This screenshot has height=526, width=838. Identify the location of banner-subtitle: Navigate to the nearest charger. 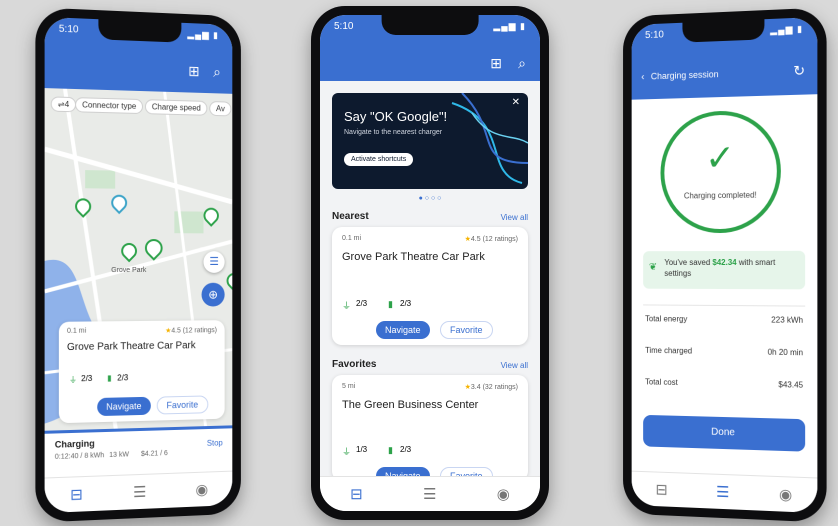
(393, 132).